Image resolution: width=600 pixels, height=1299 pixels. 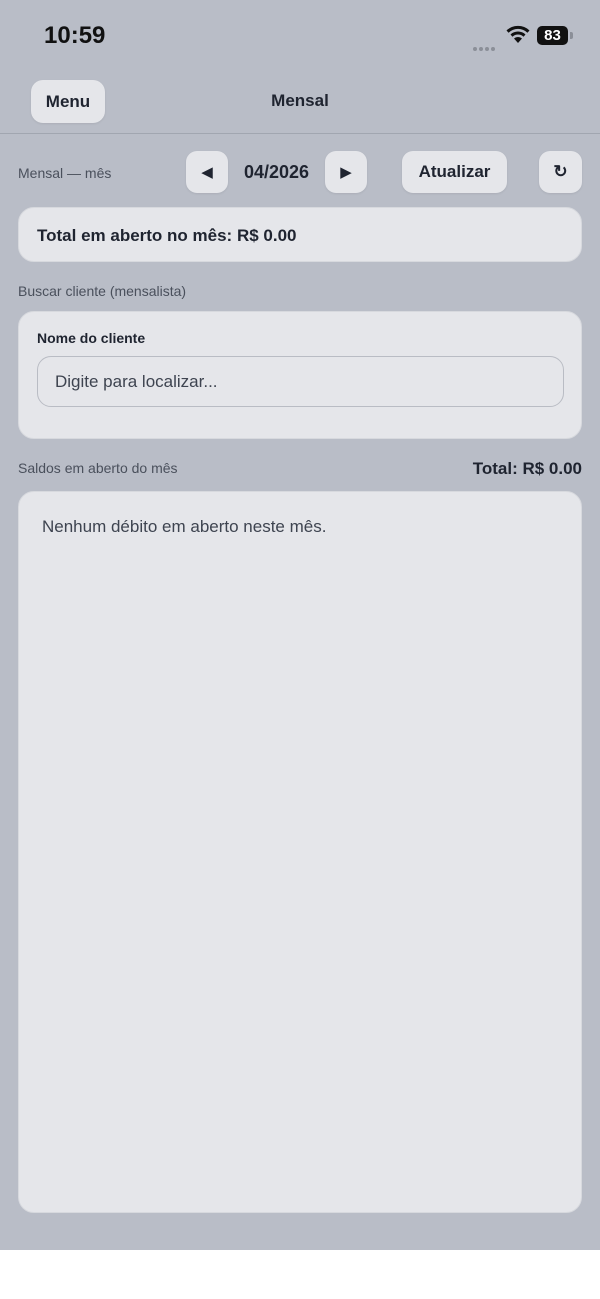 What do you see at coordinates (167, 235) in the screenshot?
I see `total-open-text: Total em aberto no mês: R$ 0.00` at bounding box center [167, 235].